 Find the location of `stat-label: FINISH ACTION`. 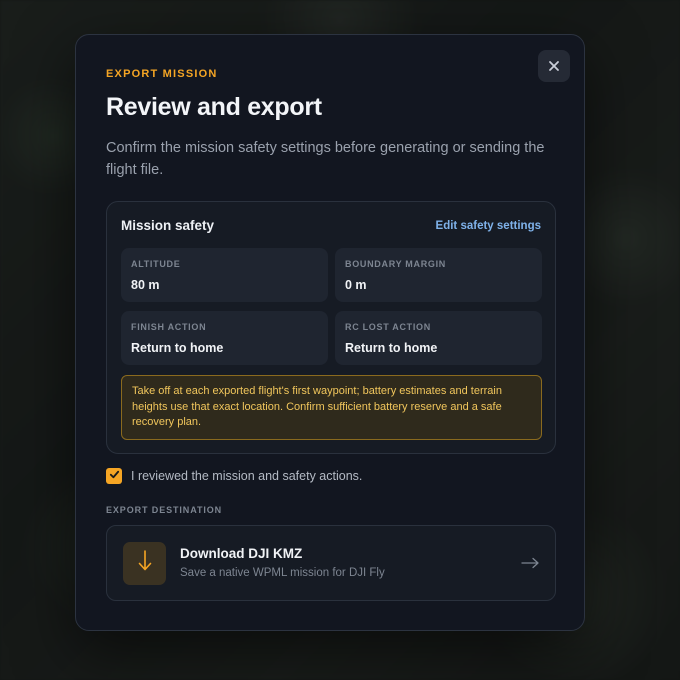

stat-label: FINISH ACTION is located at coordinates (169, 327).